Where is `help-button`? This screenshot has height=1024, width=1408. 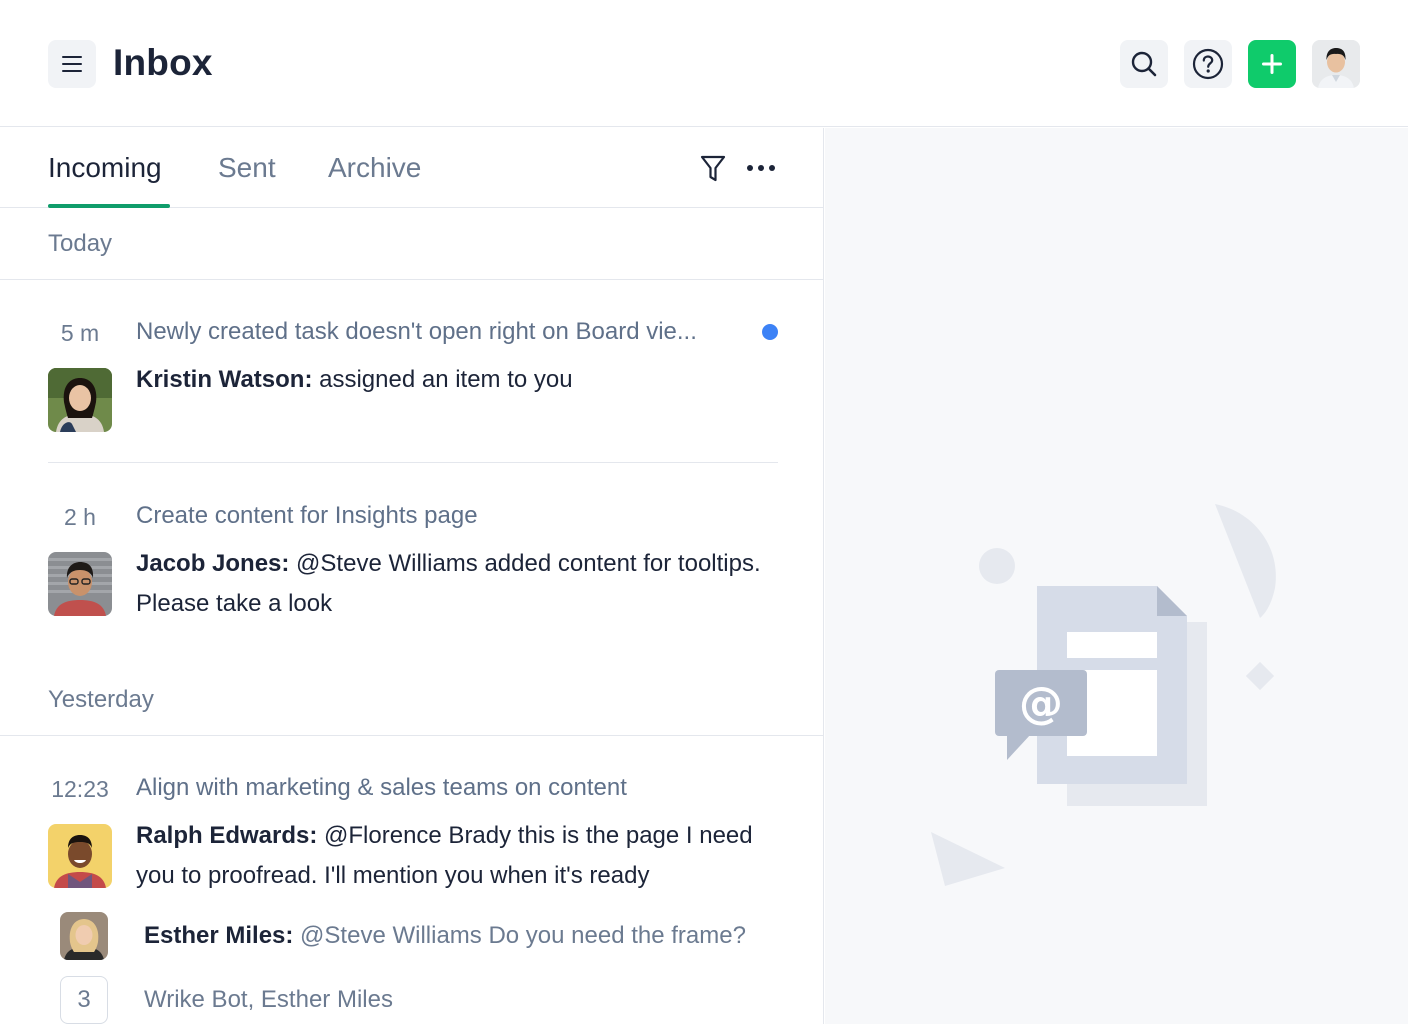
help-button is located at coordinates (1208, 64).